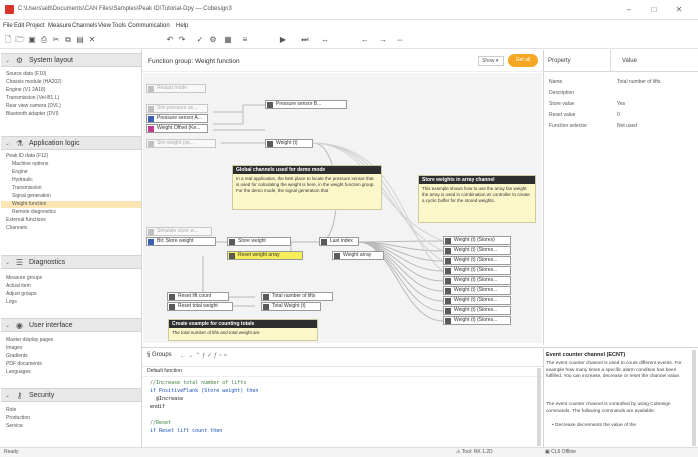  I want to click on tree-item: Hydraulic, so click(22, 180).